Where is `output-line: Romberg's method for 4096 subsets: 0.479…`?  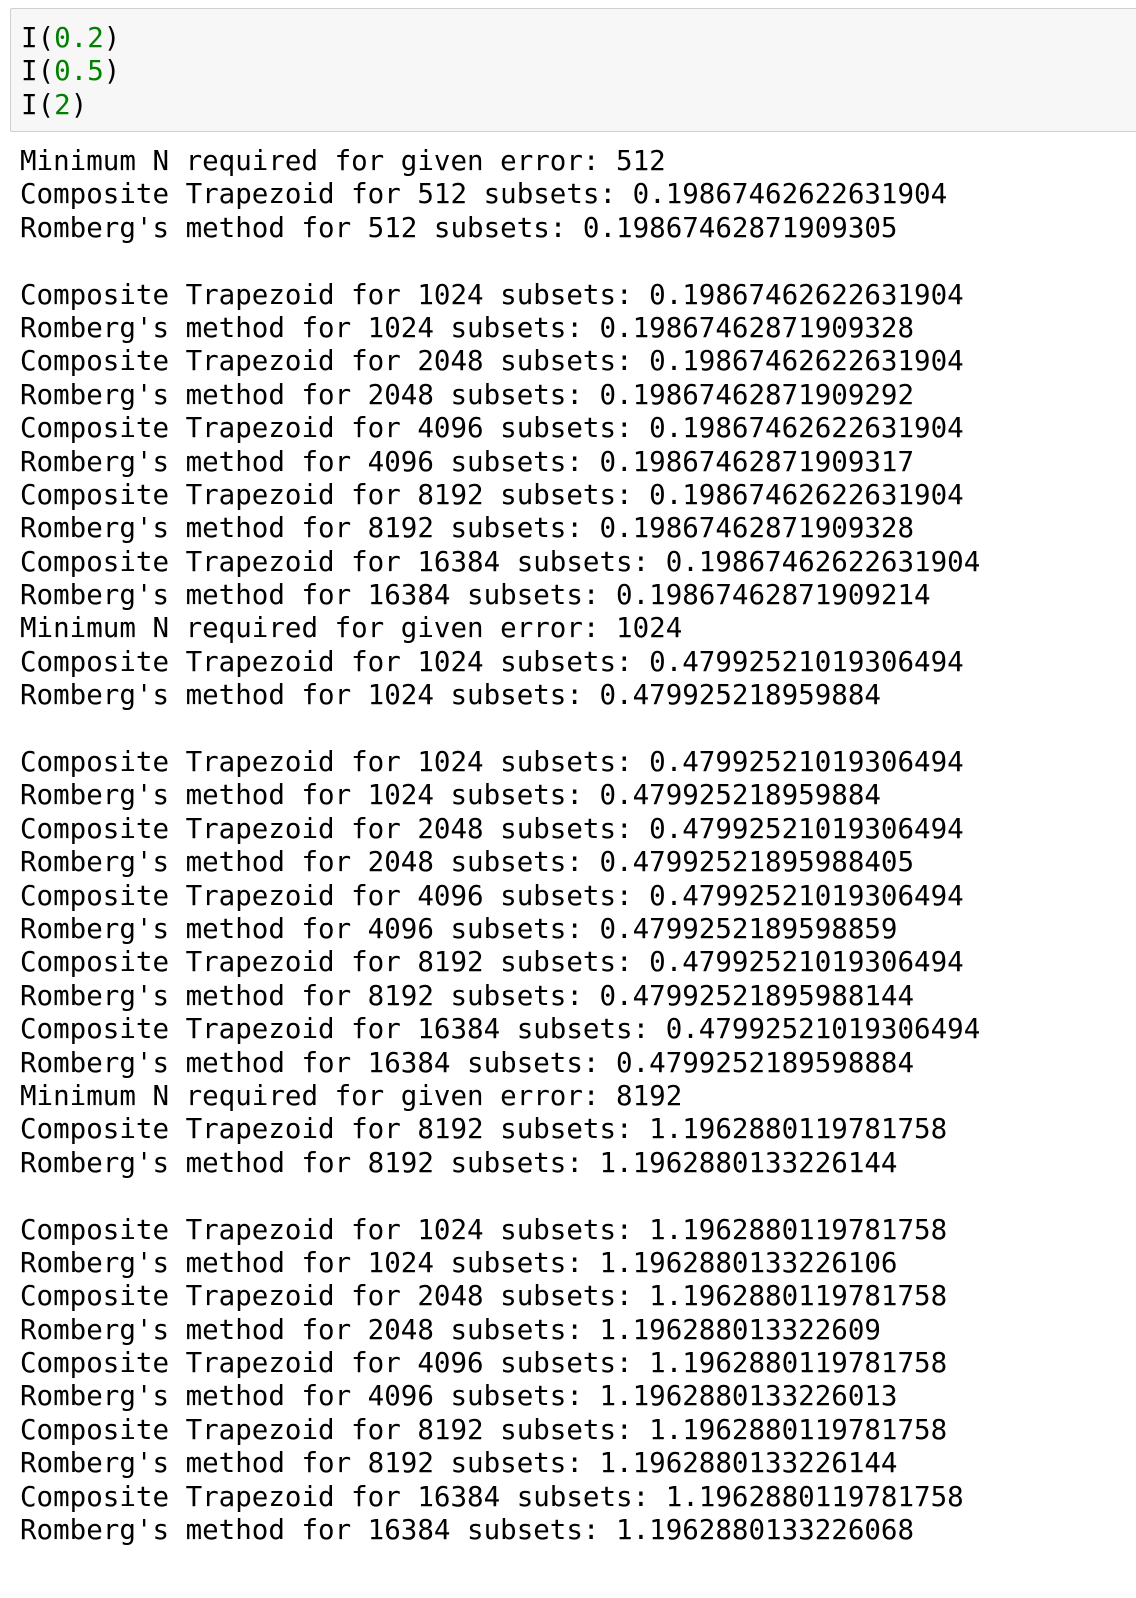
output-line: Romberg's method for 4096 subsets: 0.479… is located at coordinates (459, 928).